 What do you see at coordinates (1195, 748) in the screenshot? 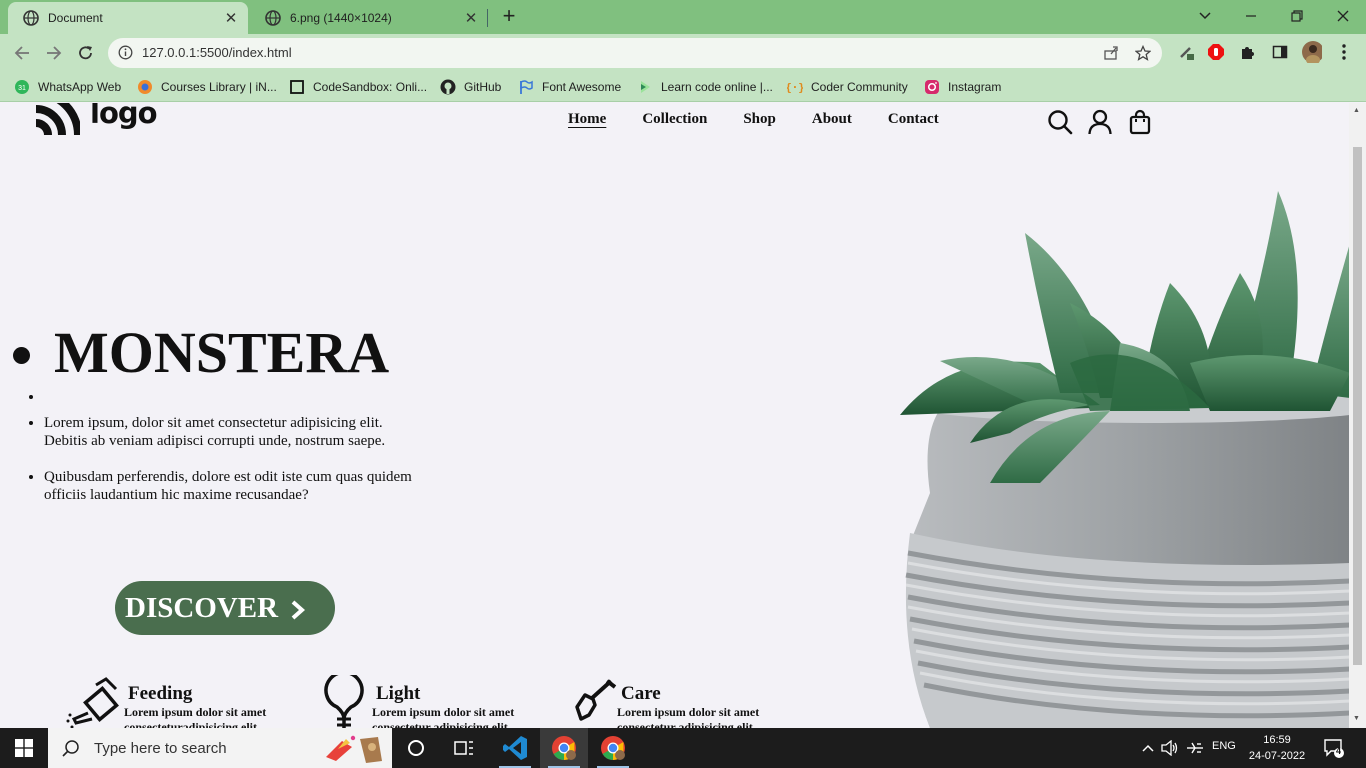
I see `network-icon` at bounding box center [1195, 748].